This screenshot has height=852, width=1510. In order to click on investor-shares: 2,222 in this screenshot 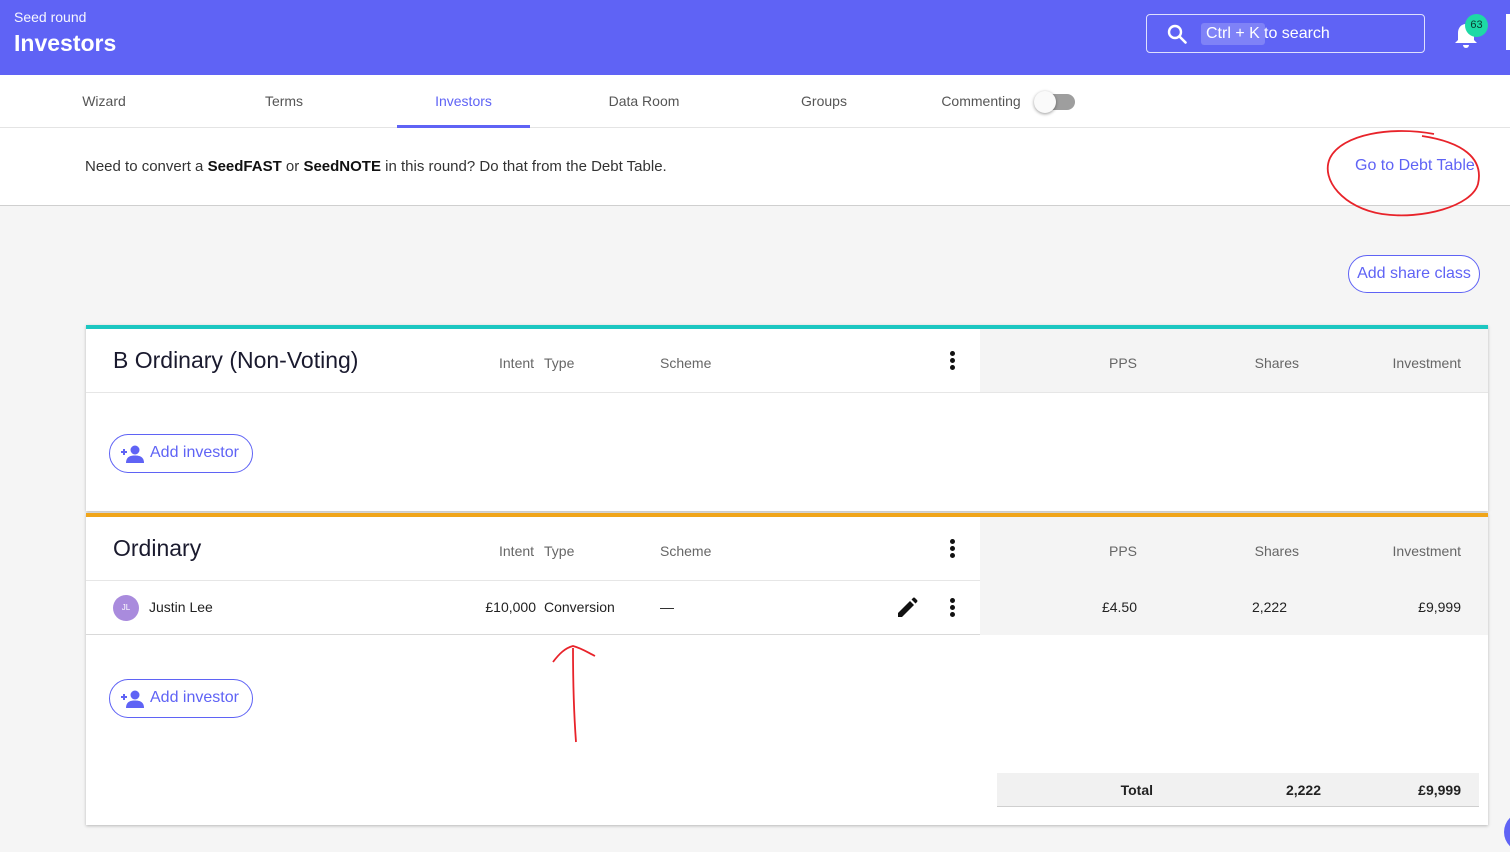, I will do `click(1269, 607)`.